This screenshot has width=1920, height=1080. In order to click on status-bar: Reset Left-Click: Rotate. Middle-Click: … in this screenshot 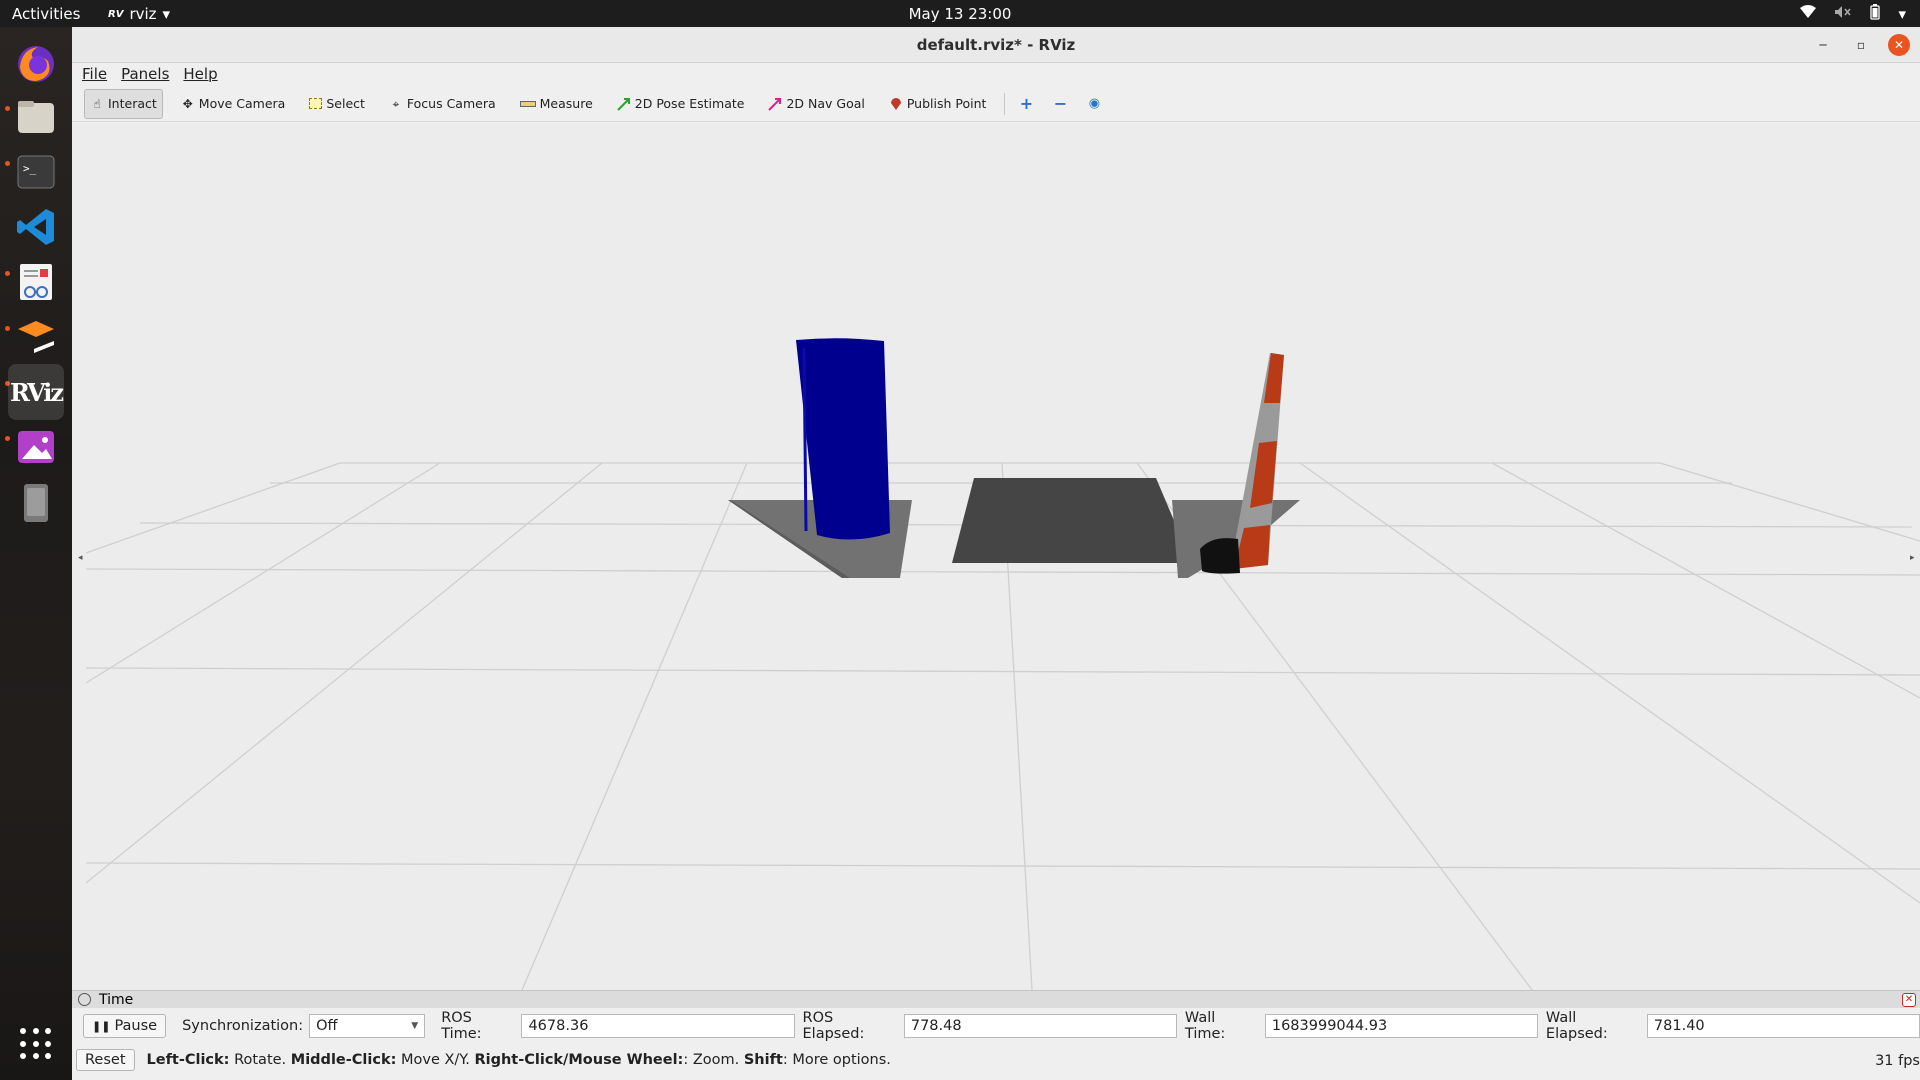, I will do `click(996, 1060)`.